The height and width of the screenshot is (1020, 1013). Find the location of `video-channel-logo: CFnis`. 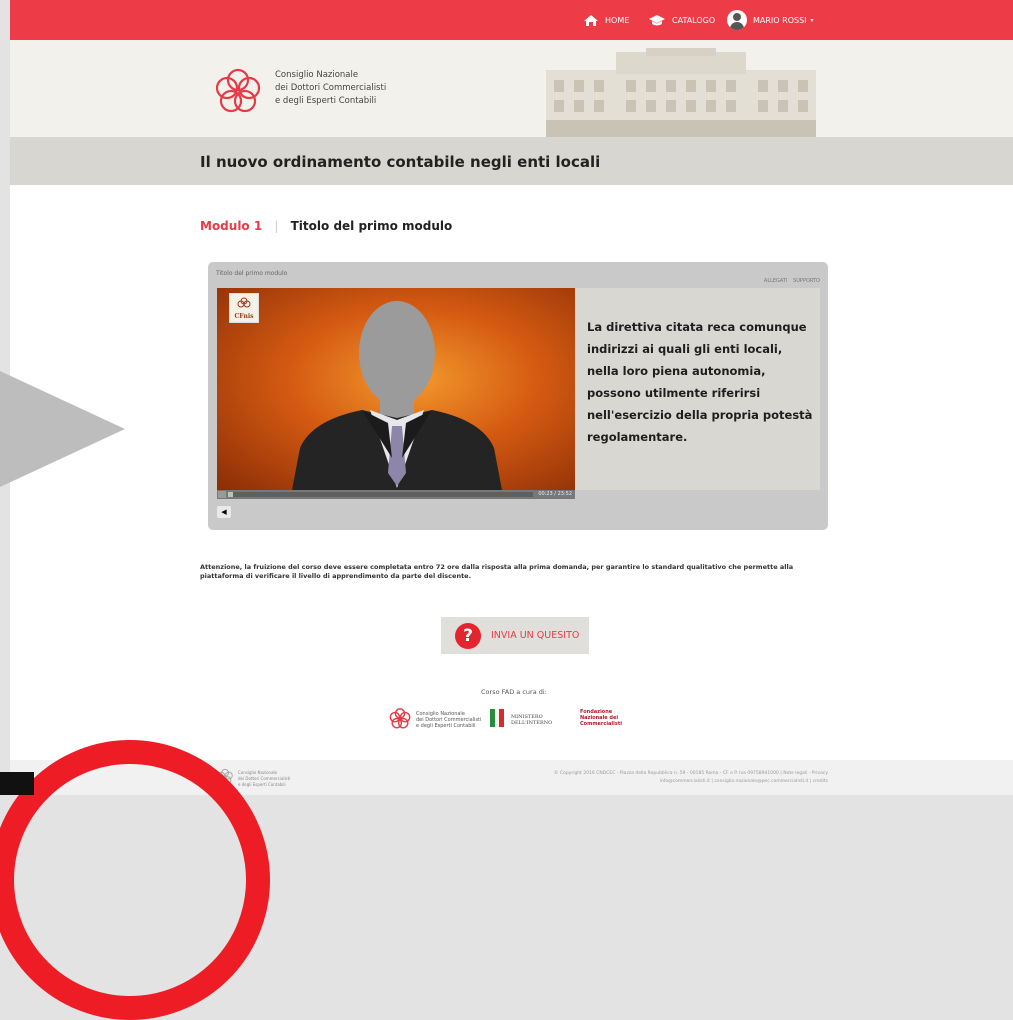

video-channel-logo: CFnis is located at coordinates (244, 308).